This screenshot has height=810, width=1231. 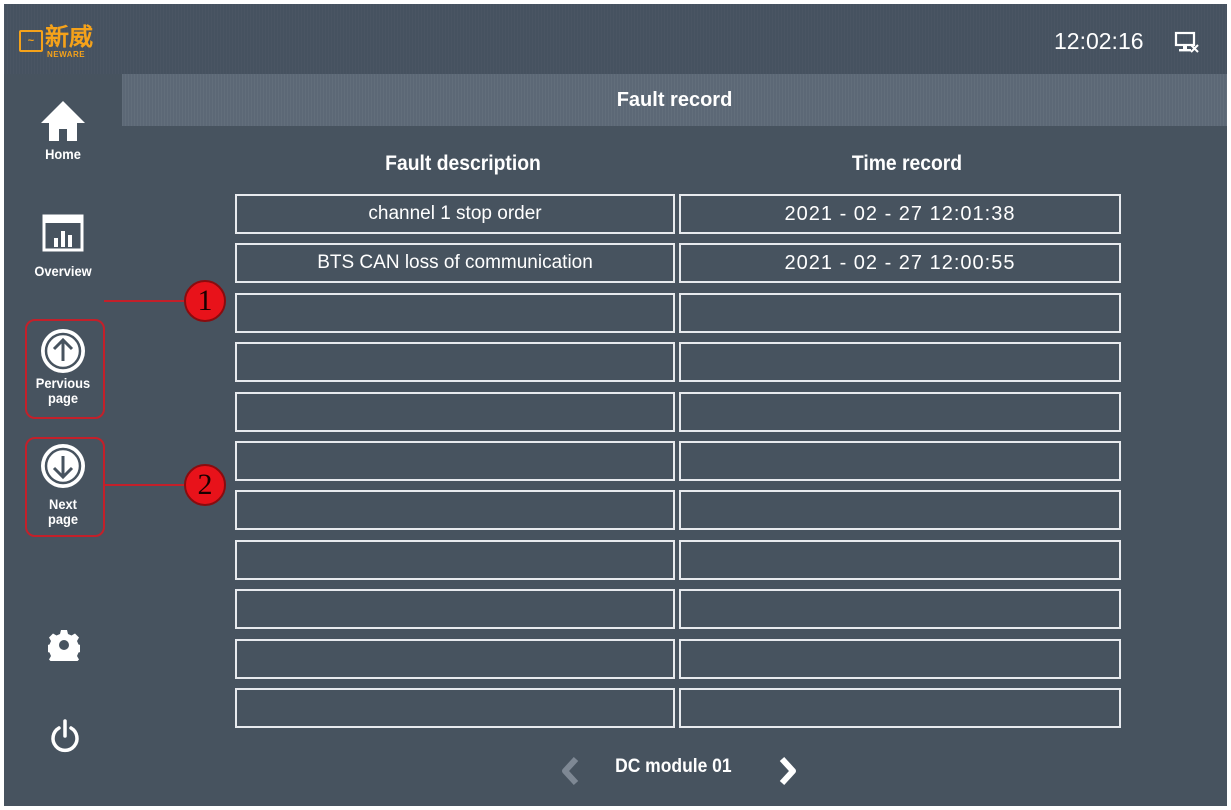 What do you see at coordinates (64, 645) in the screenshot?
I see `settings-gear-icon` at bounding box center [64, 645].